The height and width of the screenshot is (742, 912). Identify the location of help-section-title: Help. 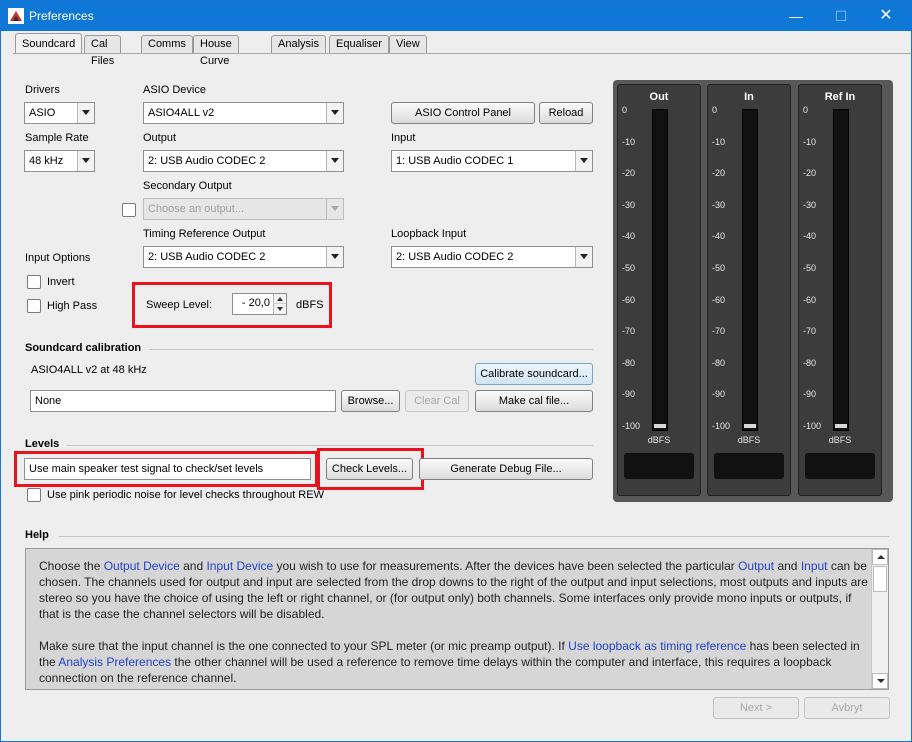
(37, 535).